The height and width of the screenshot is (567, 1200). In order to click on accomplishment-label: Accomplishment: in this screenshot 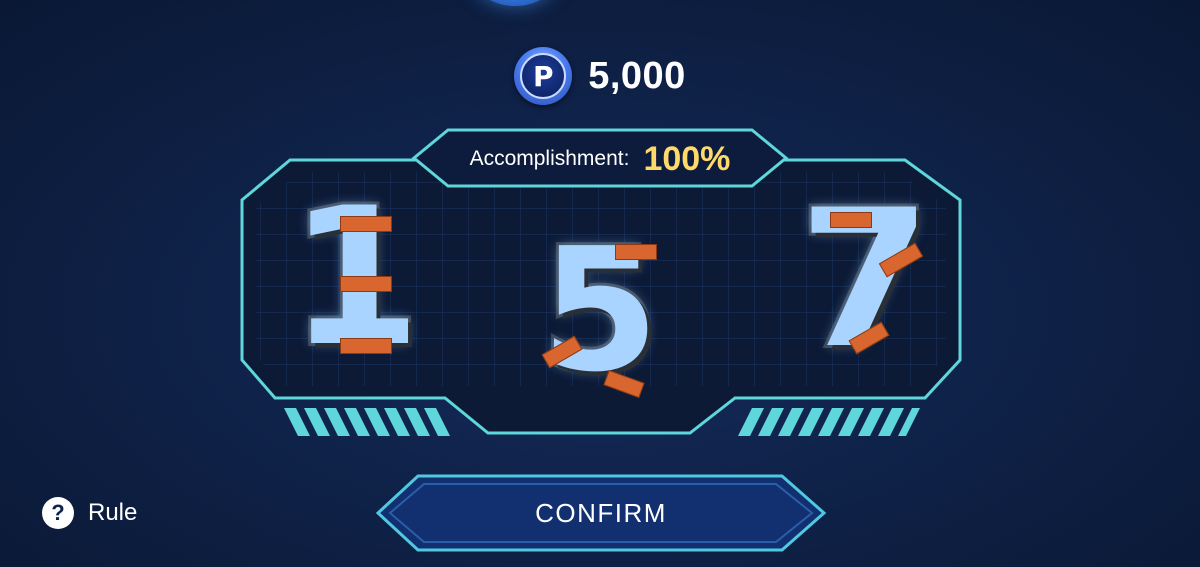, I will do `click(549, 158)`.